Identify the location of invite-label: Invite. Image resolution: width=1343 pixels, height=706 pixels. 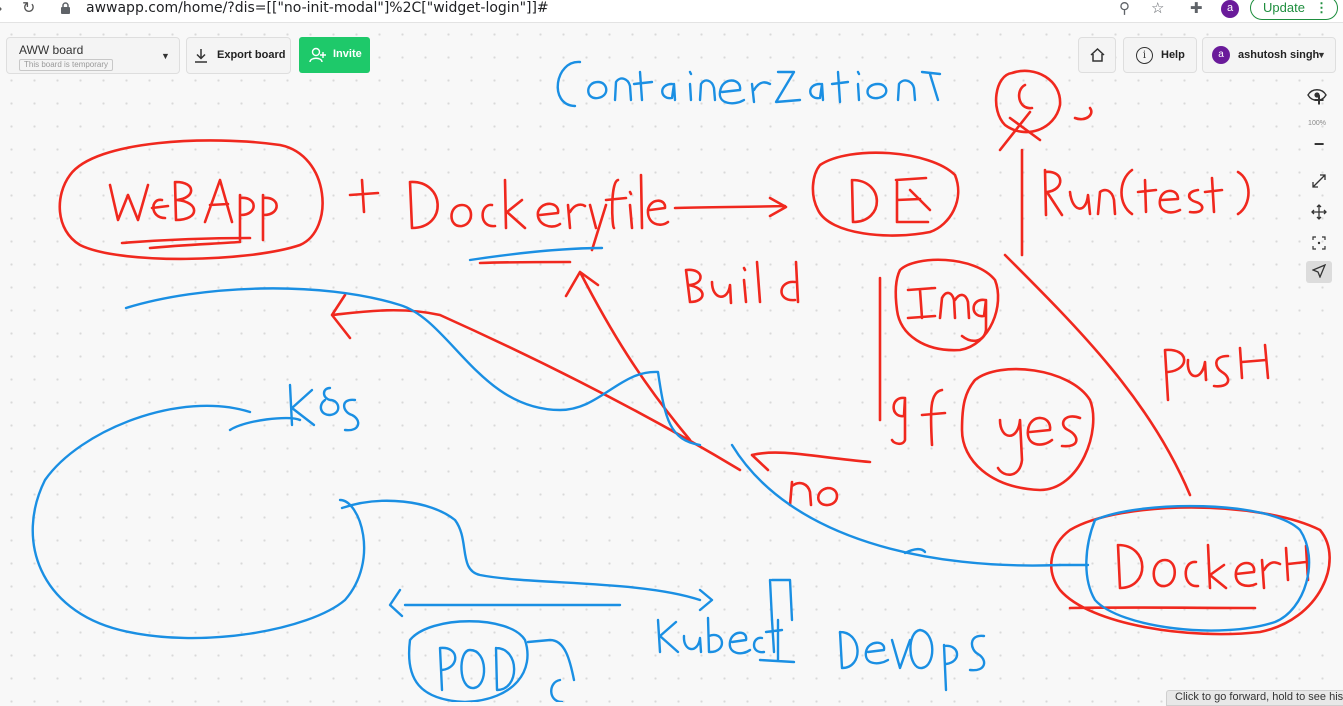
(347, 54).